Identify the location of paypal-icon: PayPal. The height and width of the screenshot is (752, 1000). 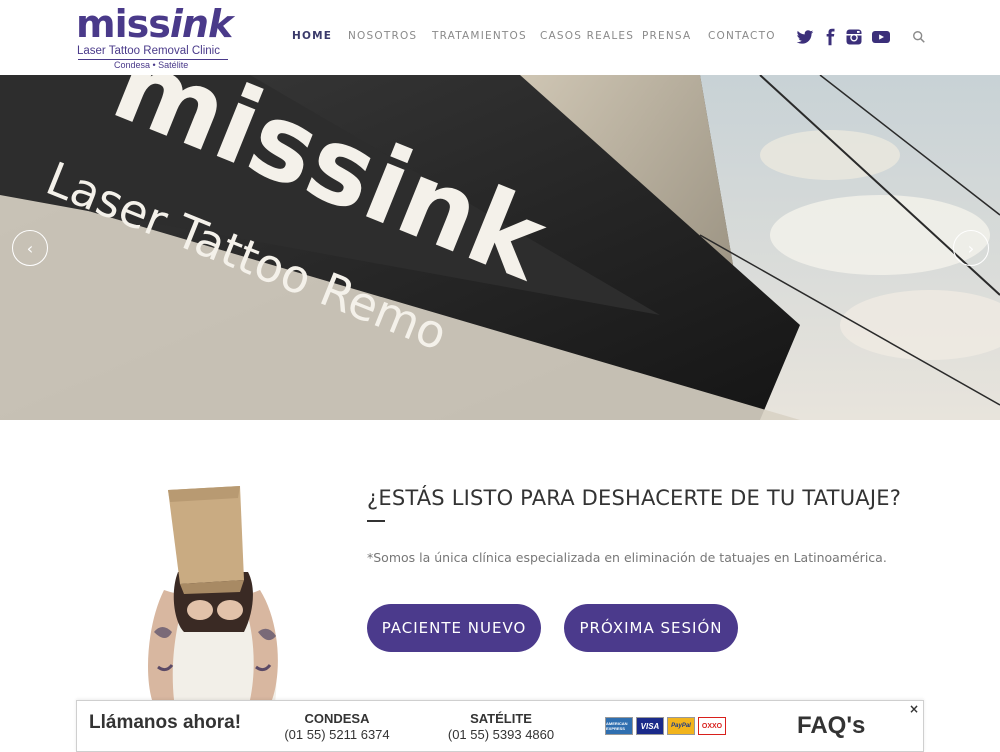
(681, 726).